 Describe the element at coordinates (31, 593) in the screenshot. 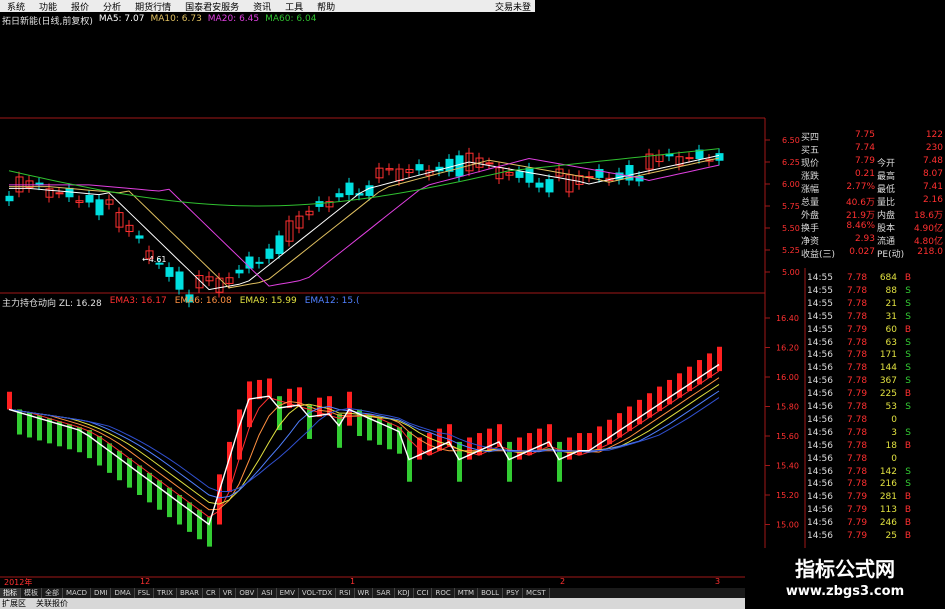

I see `indicator-tab: 模板` at that location.